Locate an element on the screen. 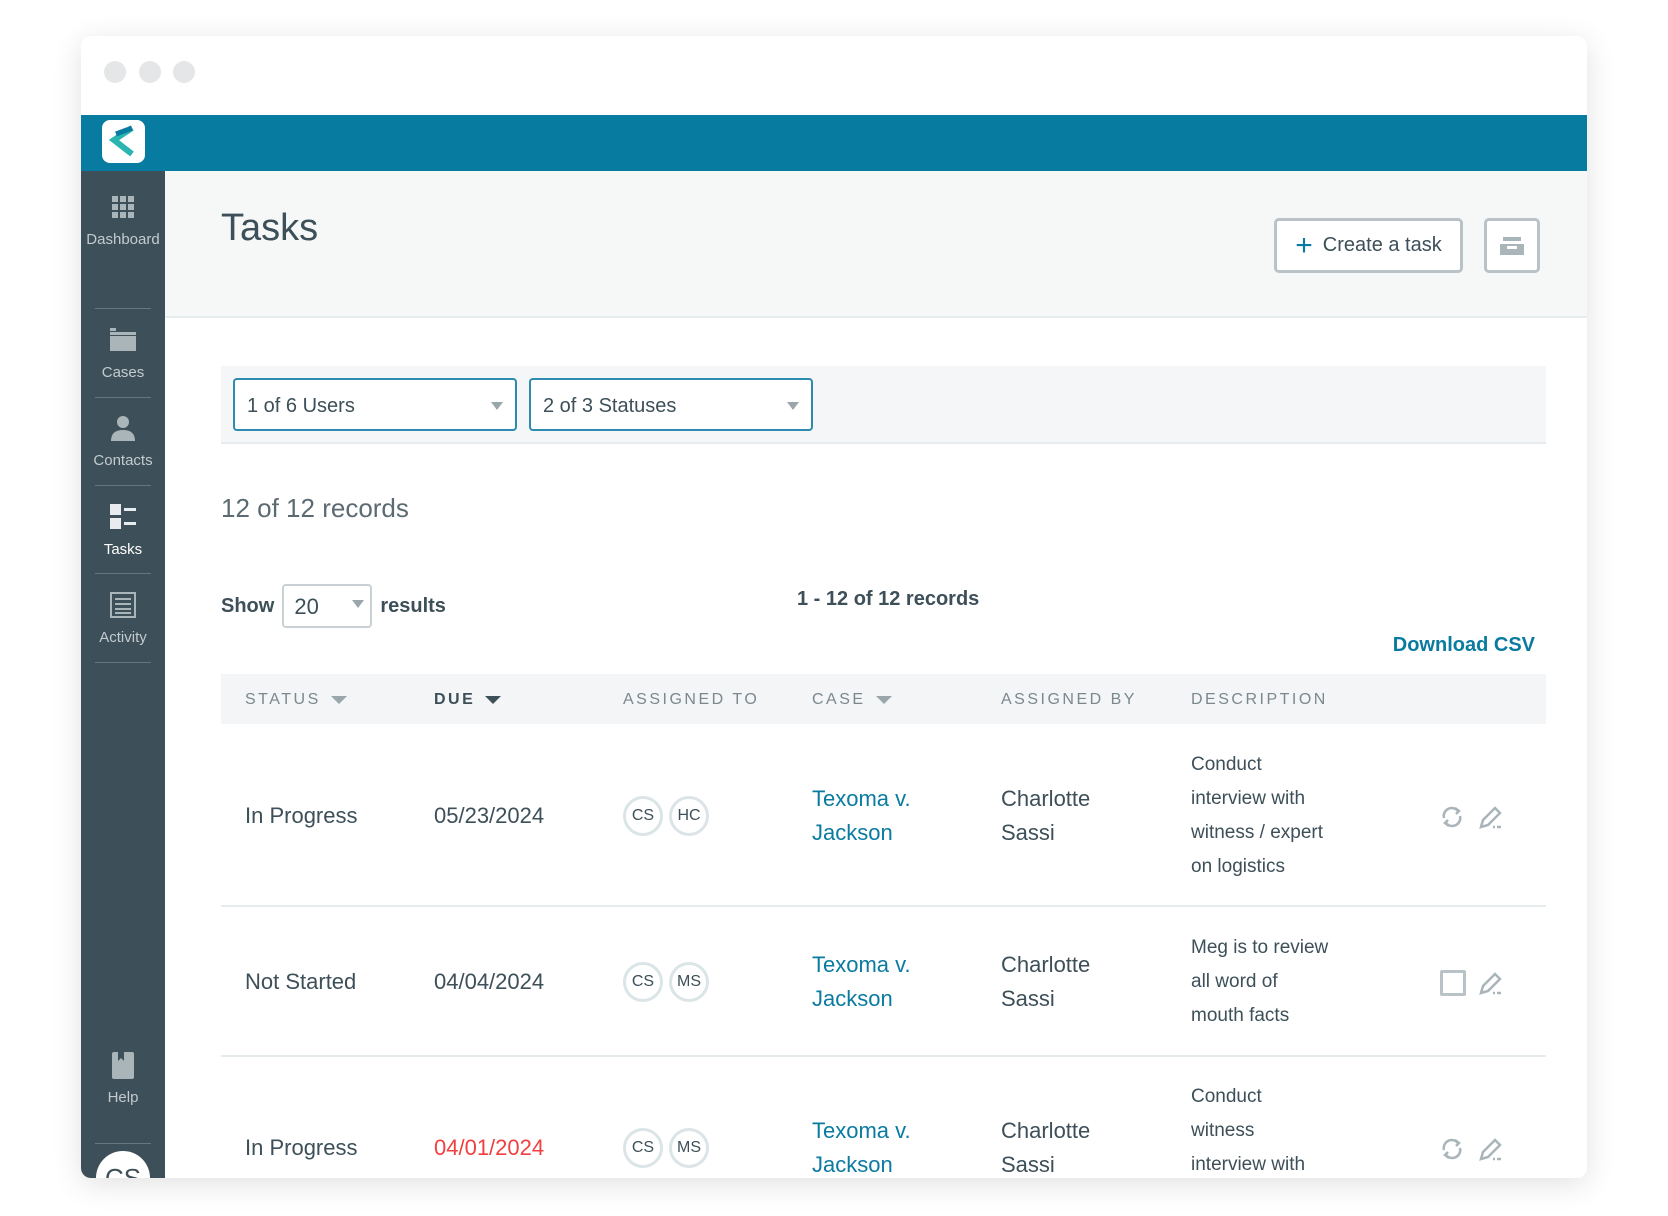 The image size is (1668, 1216). create-task-button: + Create a task is located at coordinates (1368, 245).